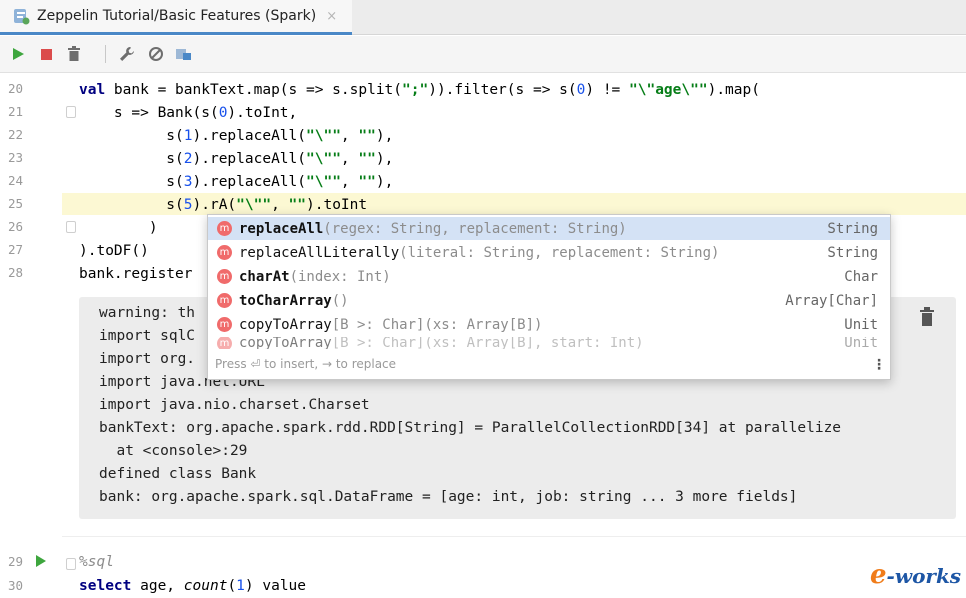 The height and width of the screenshot is (598, 966). I want to click on completion-item: m charAt (index: Int) Char, so click(549, 276).